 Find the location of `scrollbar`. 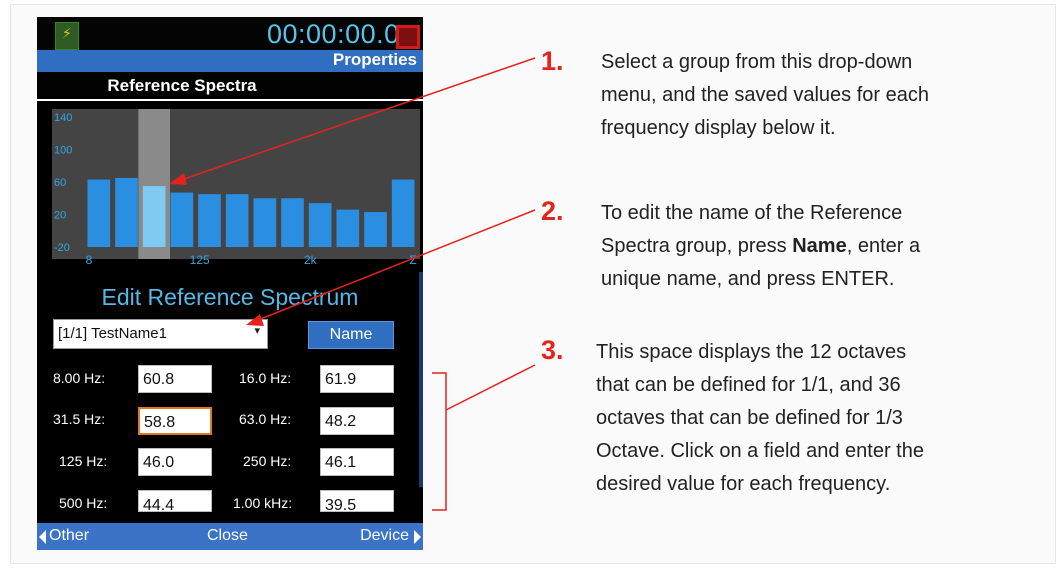

scrollbar is located at coordinates (421, 379).